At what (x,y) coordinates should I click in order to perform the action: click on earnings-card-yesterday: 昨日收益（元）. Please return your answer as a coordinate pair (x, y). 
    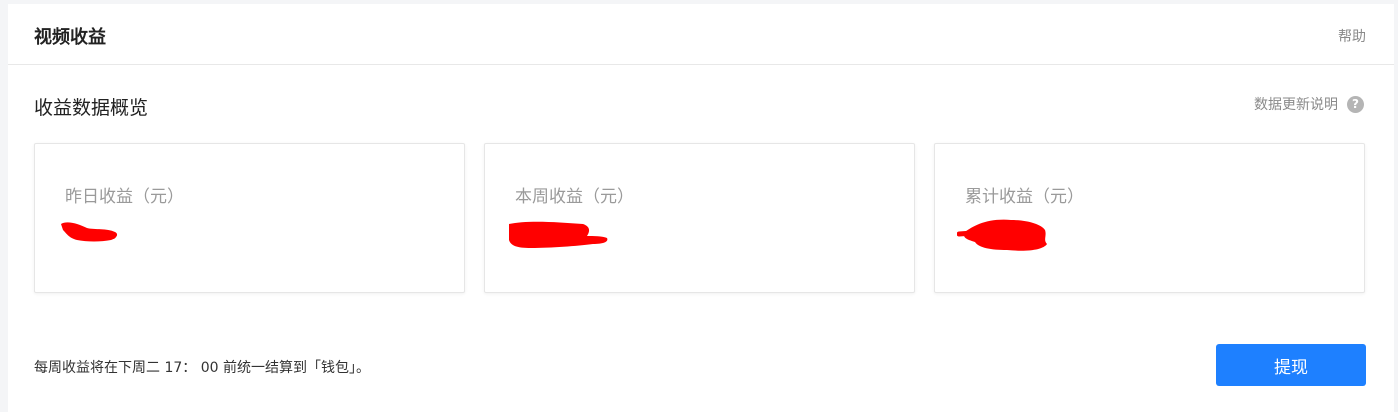
    Looking at the image, I should click on (249, 218).